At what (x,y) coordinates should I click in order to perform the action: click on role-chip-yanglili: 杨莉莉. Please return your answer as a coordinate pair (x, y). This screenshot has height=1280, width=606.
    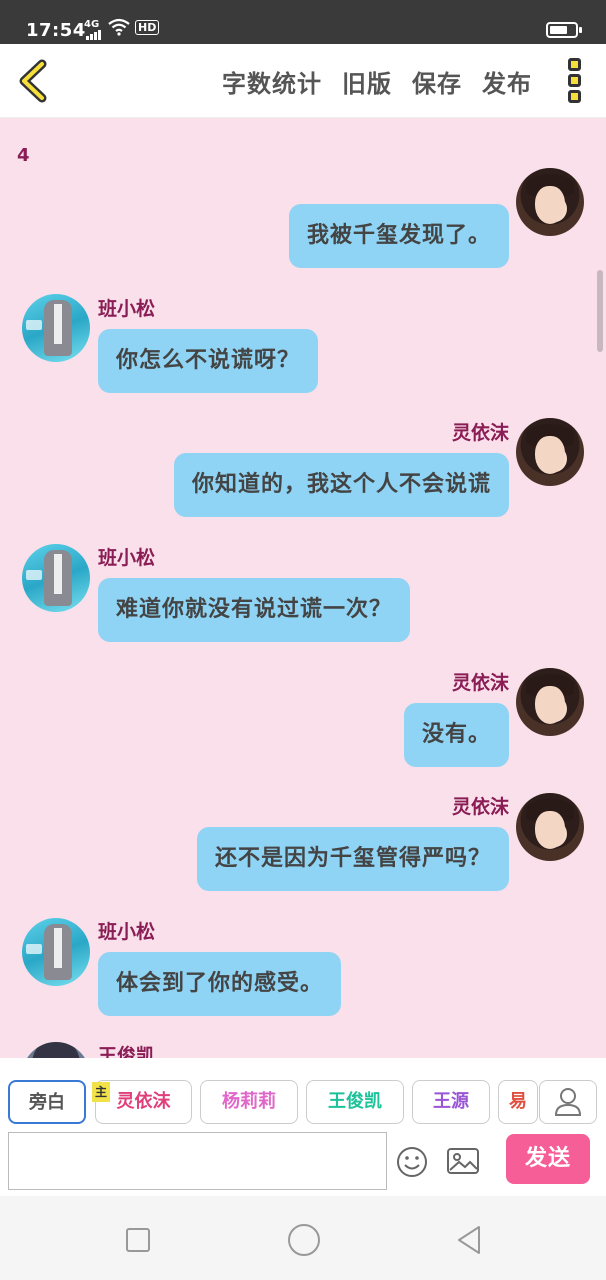
    Looking at the image, I should click on (249, 1102).